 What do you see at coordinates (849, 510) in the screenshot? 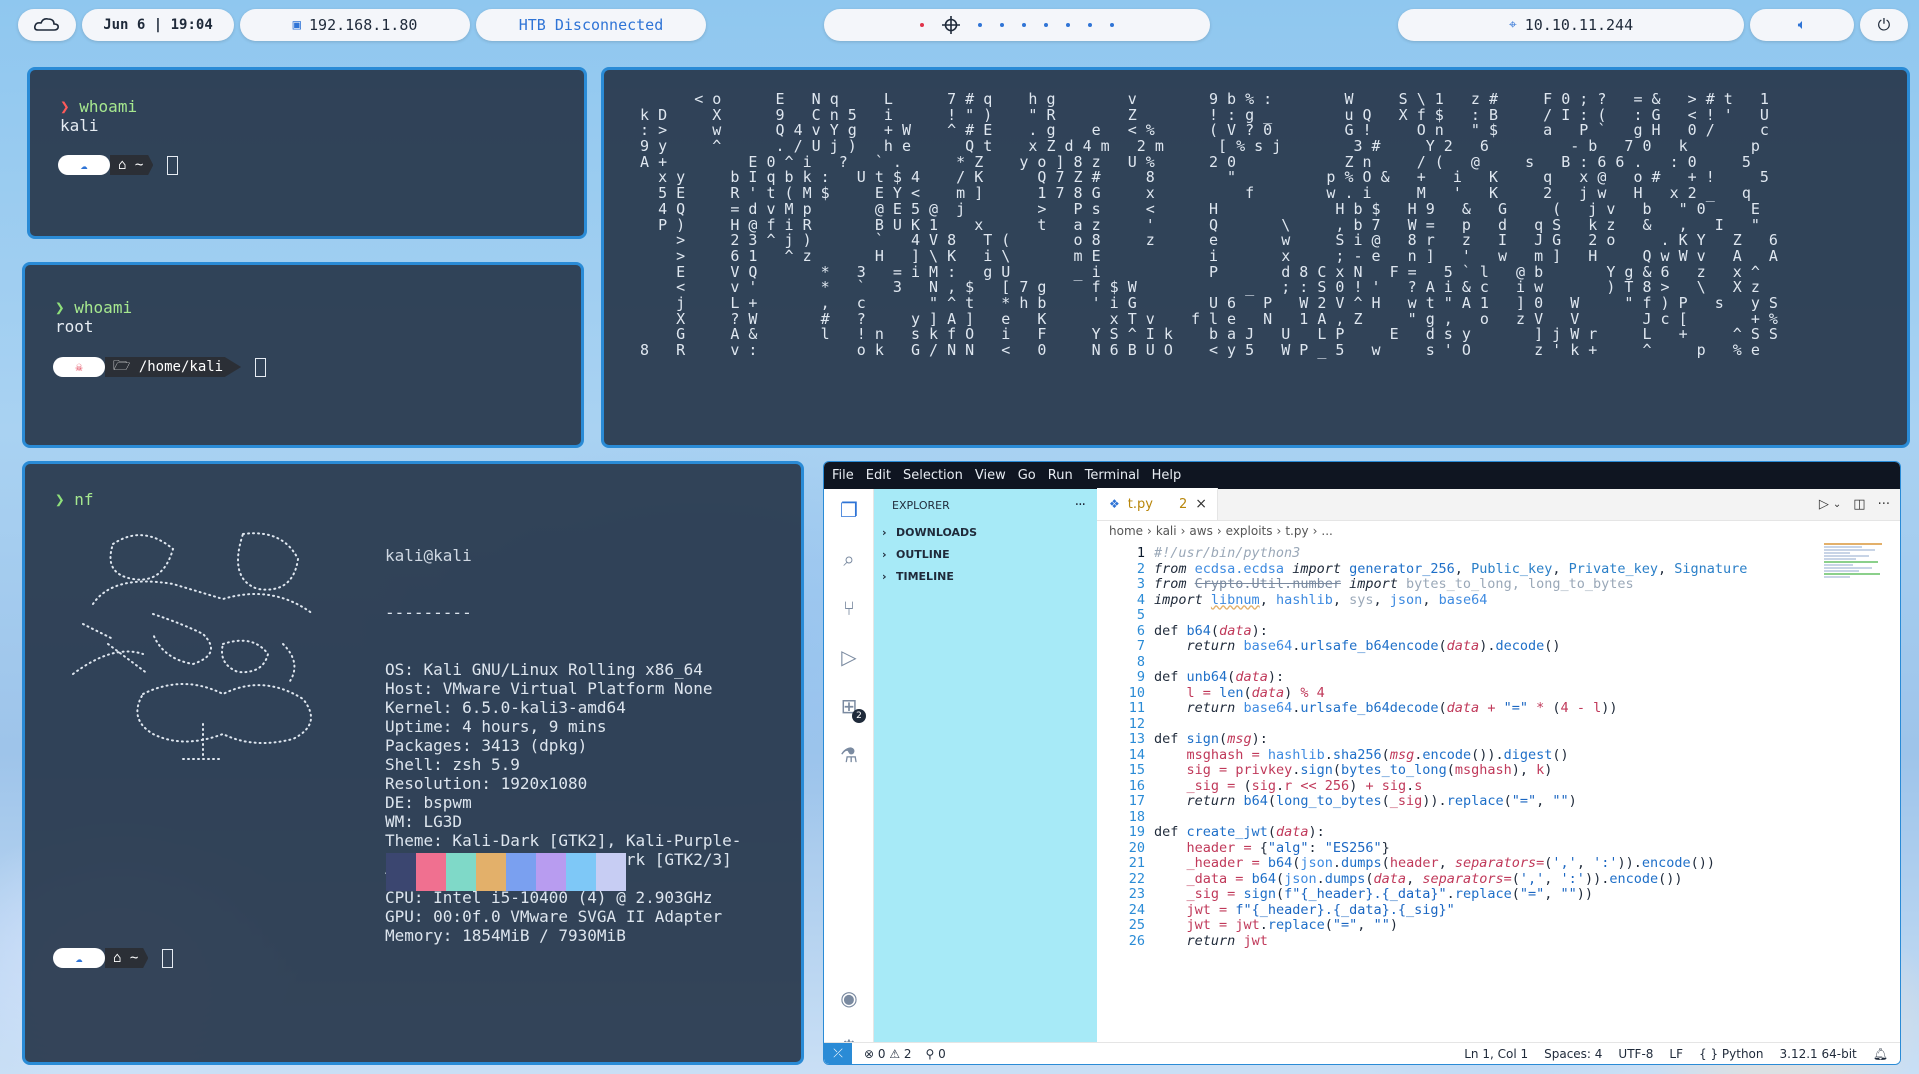
I see `explorer-icon: ❐` at bounding box center [849, 510].